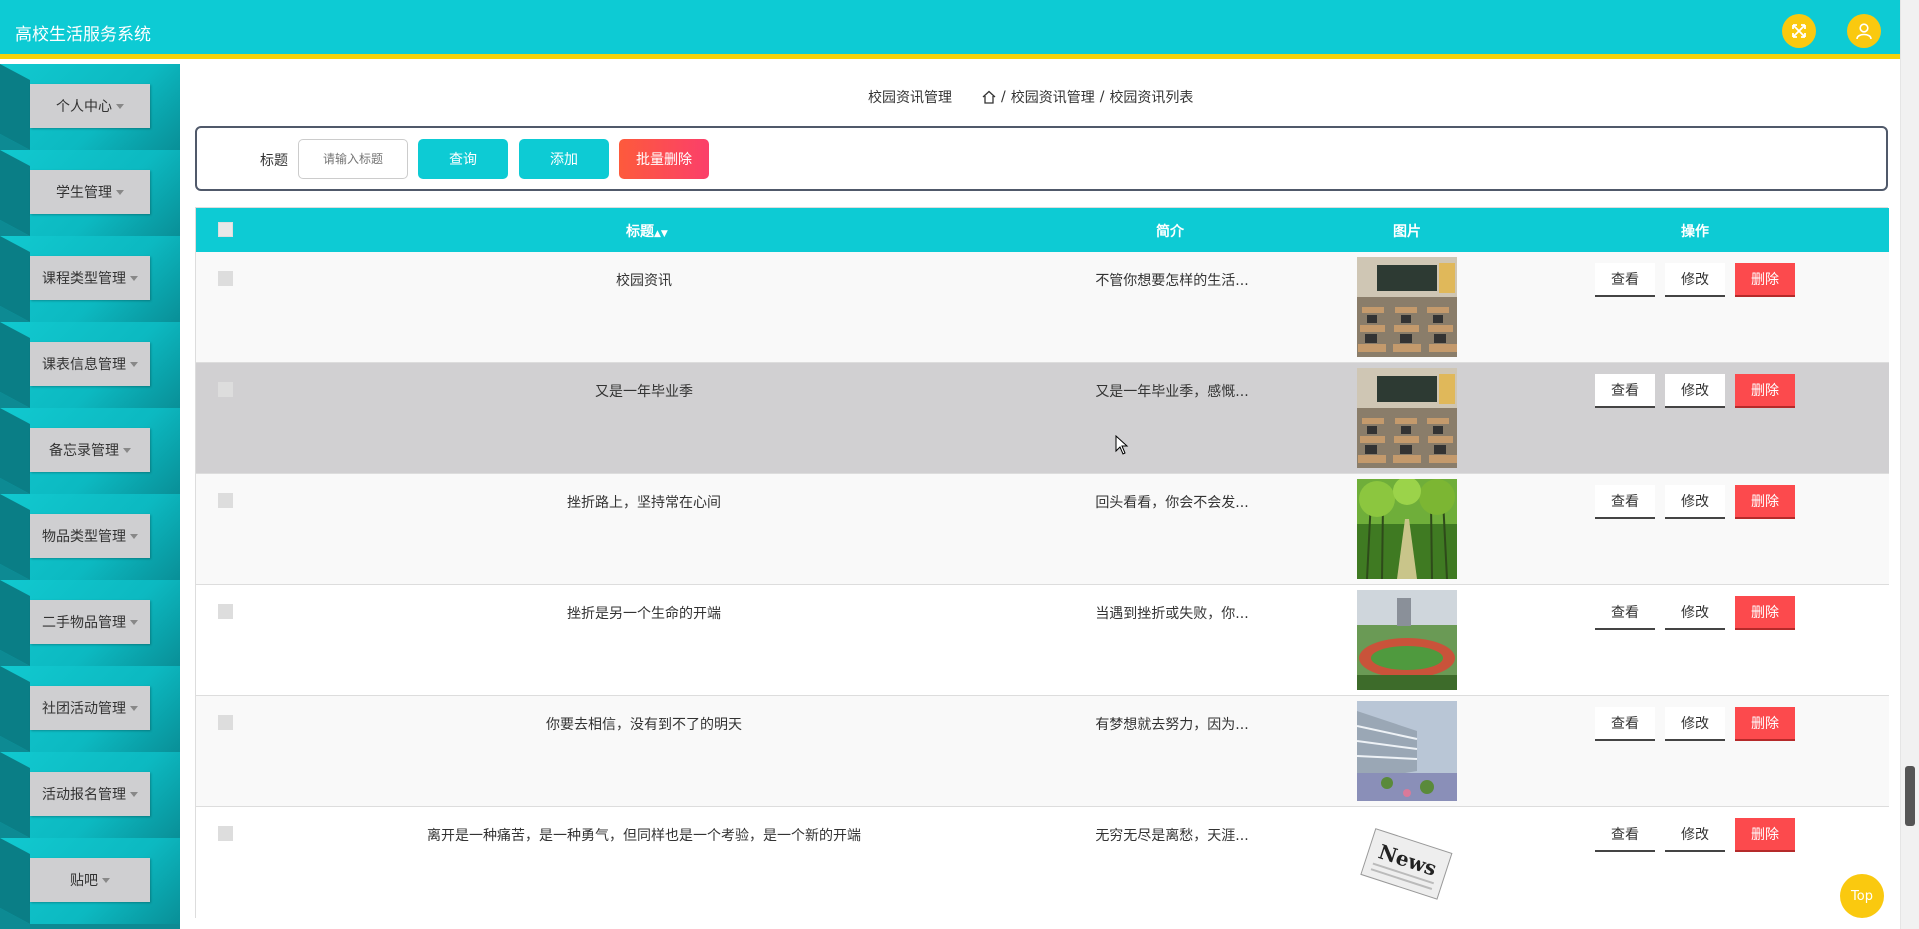 This screenshot has height=929, width=1919. What do you see at coordinates (463, 159) in the screenshot?
I see `query-button: 查询` at bounding box center [463, 159].